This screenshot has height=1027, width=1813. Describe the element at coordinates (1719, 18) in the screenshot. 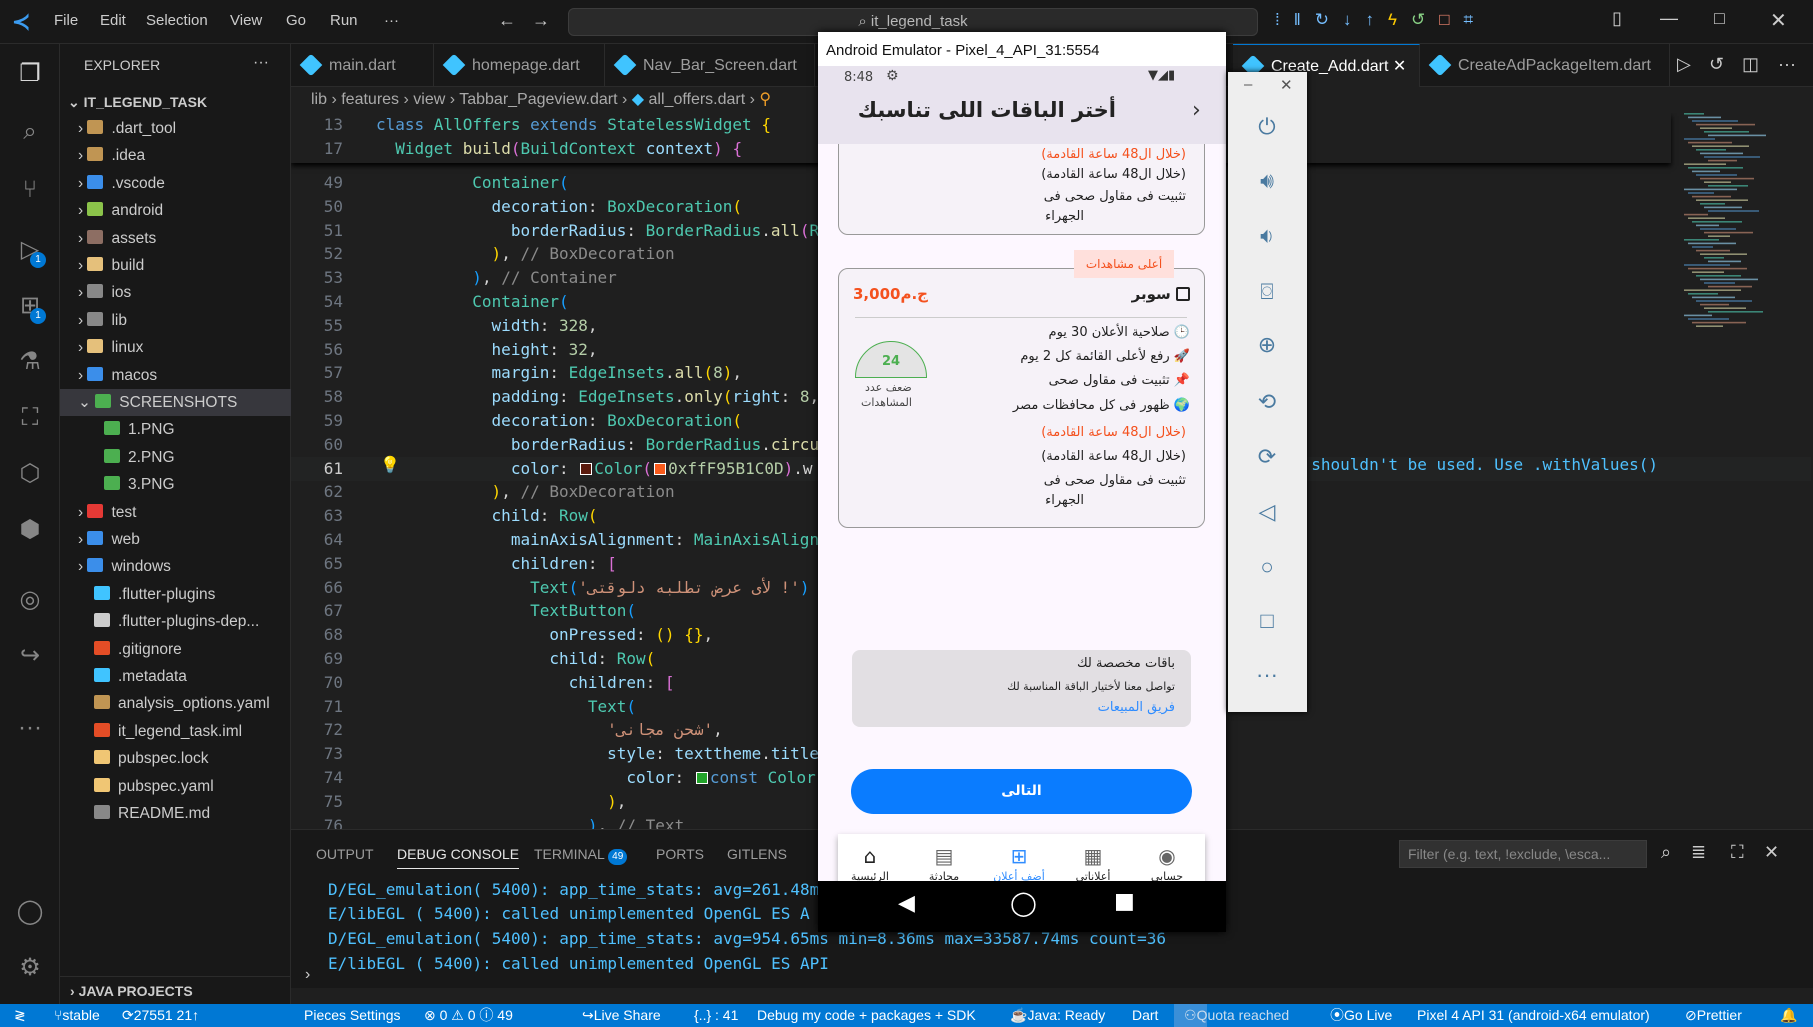

I see `maximize-button: □` at that location.